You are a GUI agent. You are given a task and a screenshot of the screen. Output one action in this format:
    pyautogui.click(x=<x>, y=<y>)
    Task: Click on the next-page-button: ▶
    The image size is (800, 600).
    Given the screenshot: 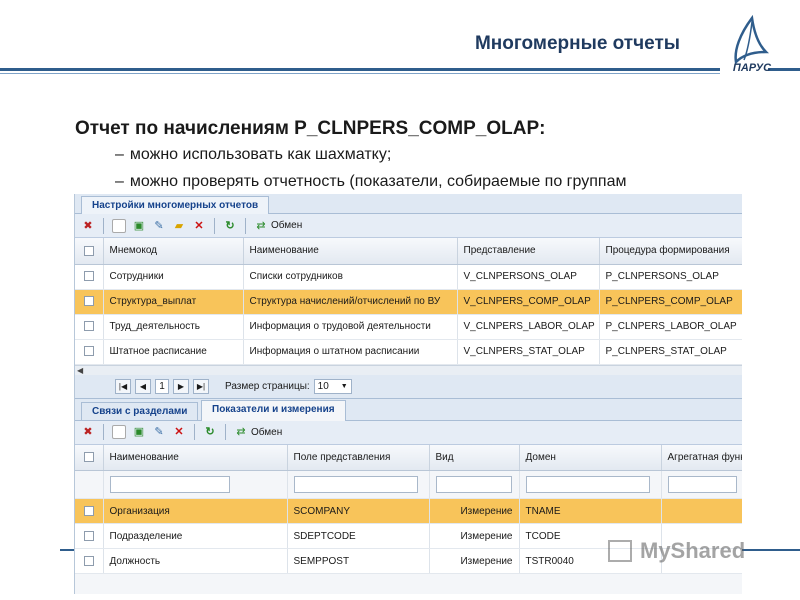 What is the action you would take?
    pyautogui.click(x=181, y=386)
    